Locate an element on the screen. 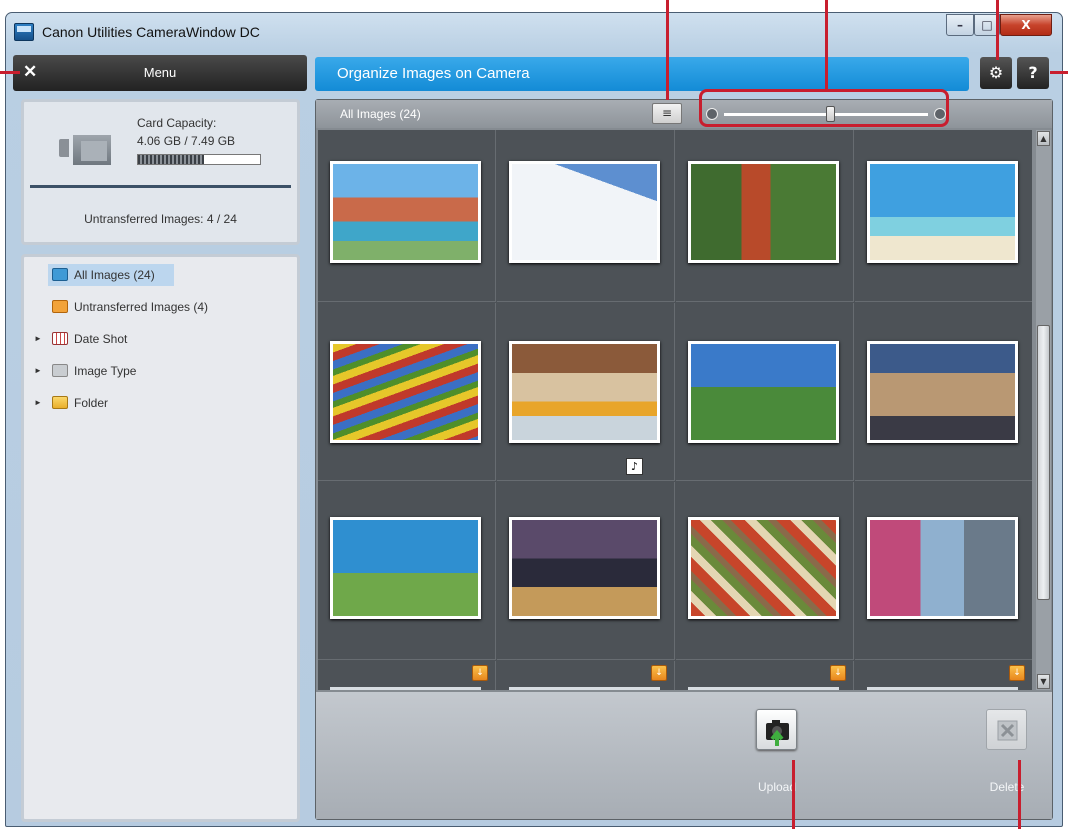 This screenshot has width=1068, height=829. tree-item-folder: ► Folder is located at coordinates (149, 403).